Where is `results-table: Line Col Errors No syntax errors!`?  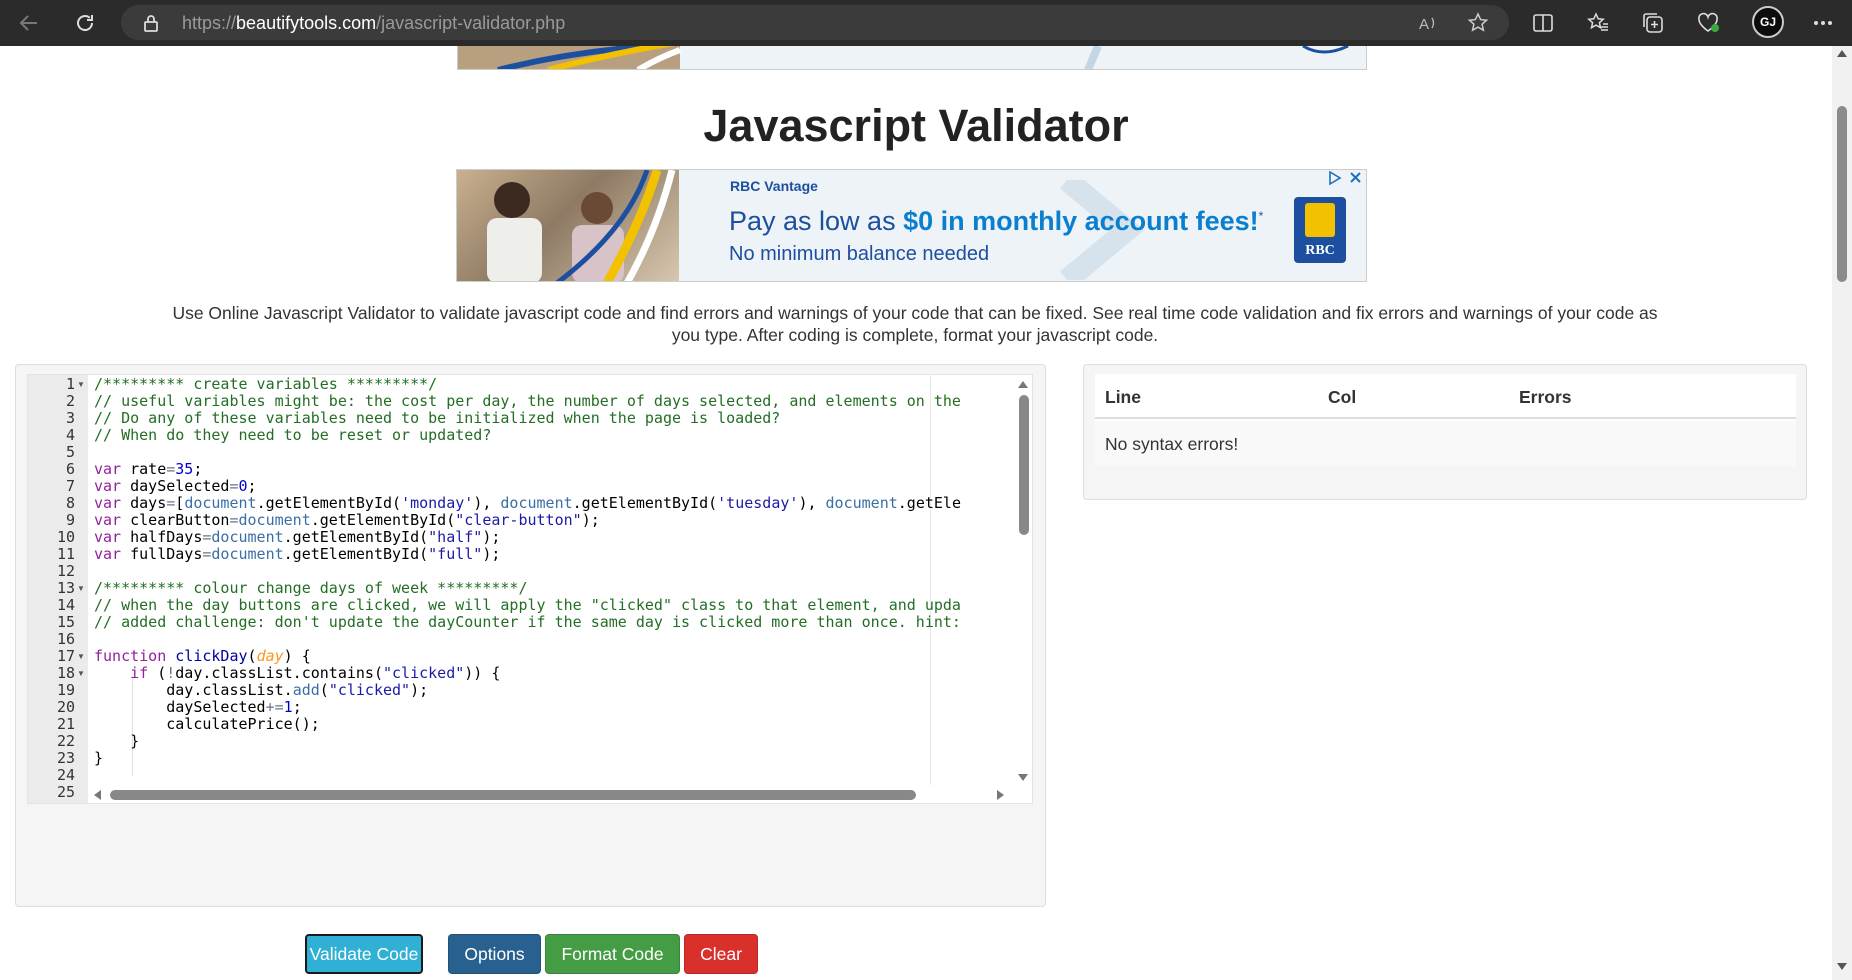
results-table: Line Col Errors No syntax errors! is located at coordinates (1445, 420).